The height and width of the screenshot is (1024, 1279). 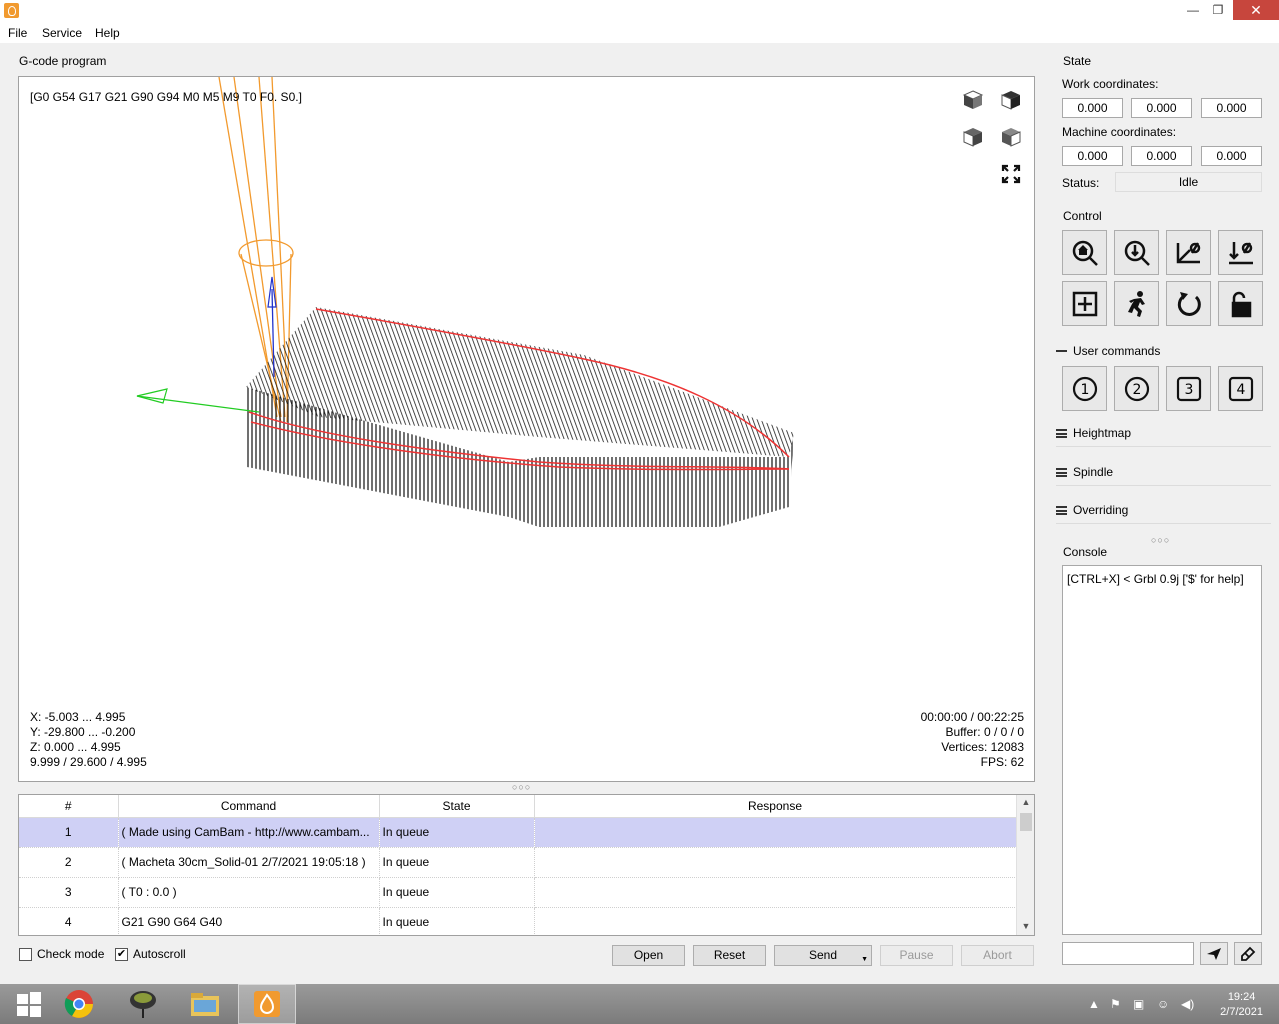 I want to click on safe-position-button, so click(x=1136, y=303).